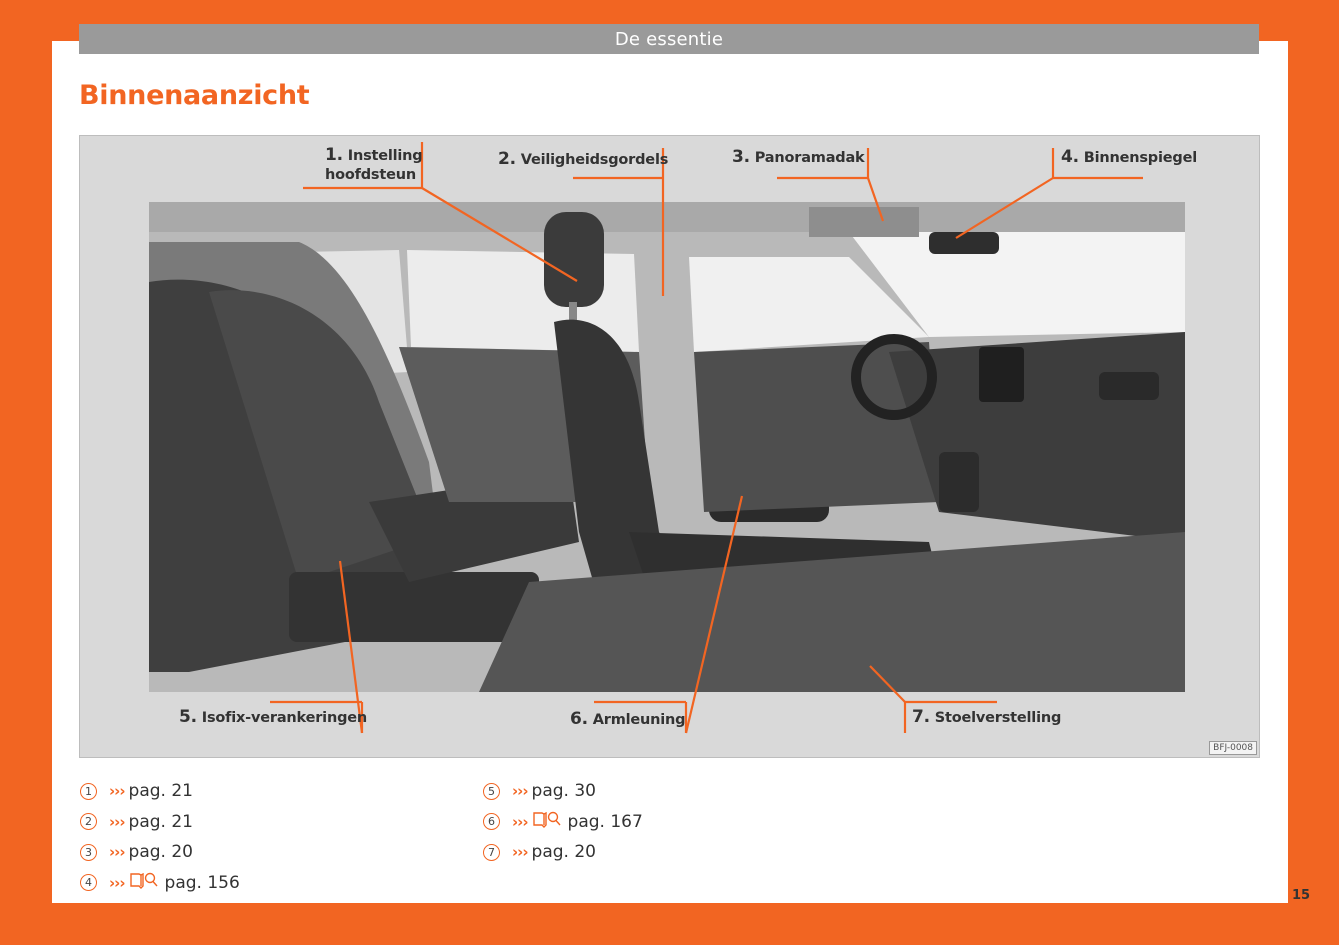 Image resolution: width=1339 pixels, height=945 pixels. What do you see at coordinates (605, 822) in the screenshot?
I see `page-reference: pag. 167` at bounding box center [605, 822].